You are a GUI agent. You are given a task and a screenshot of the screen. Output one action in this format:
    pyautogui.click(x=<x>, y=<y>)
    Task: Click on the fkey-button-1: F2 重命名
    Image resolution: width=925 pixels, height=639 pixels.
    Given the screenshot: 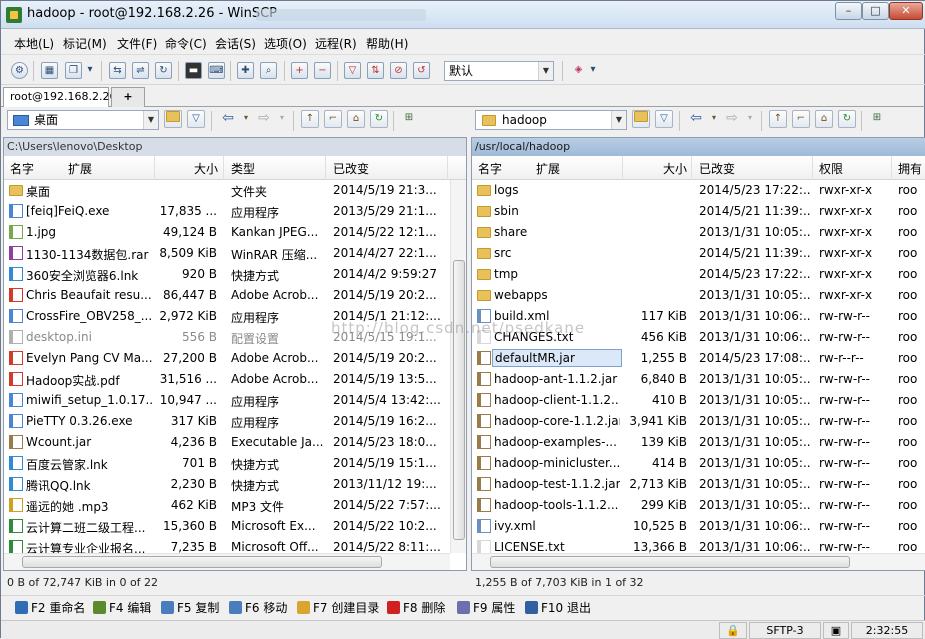 What is the action you would take?
    pyautogui.click(x=50, y=607)
    